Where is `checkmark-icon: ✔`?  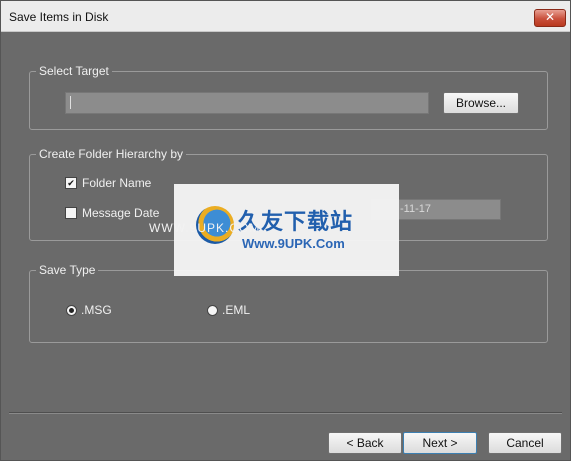 checkmark-icon: ✔ is located at coordinates (71, 183).